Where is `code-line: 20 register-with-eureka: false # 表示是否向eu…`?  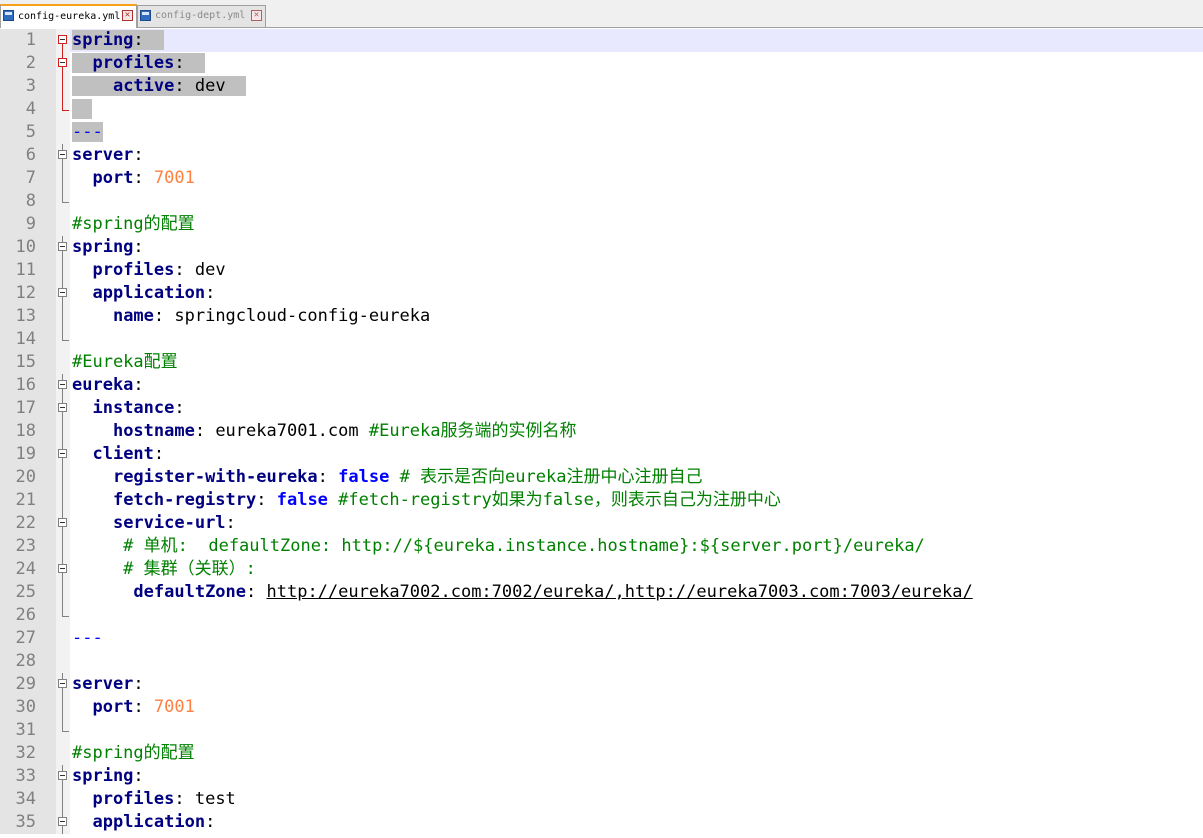 code-line: 20 register-with-eureka: false # 表示是否向eu… is located at coordinates (601, 477).